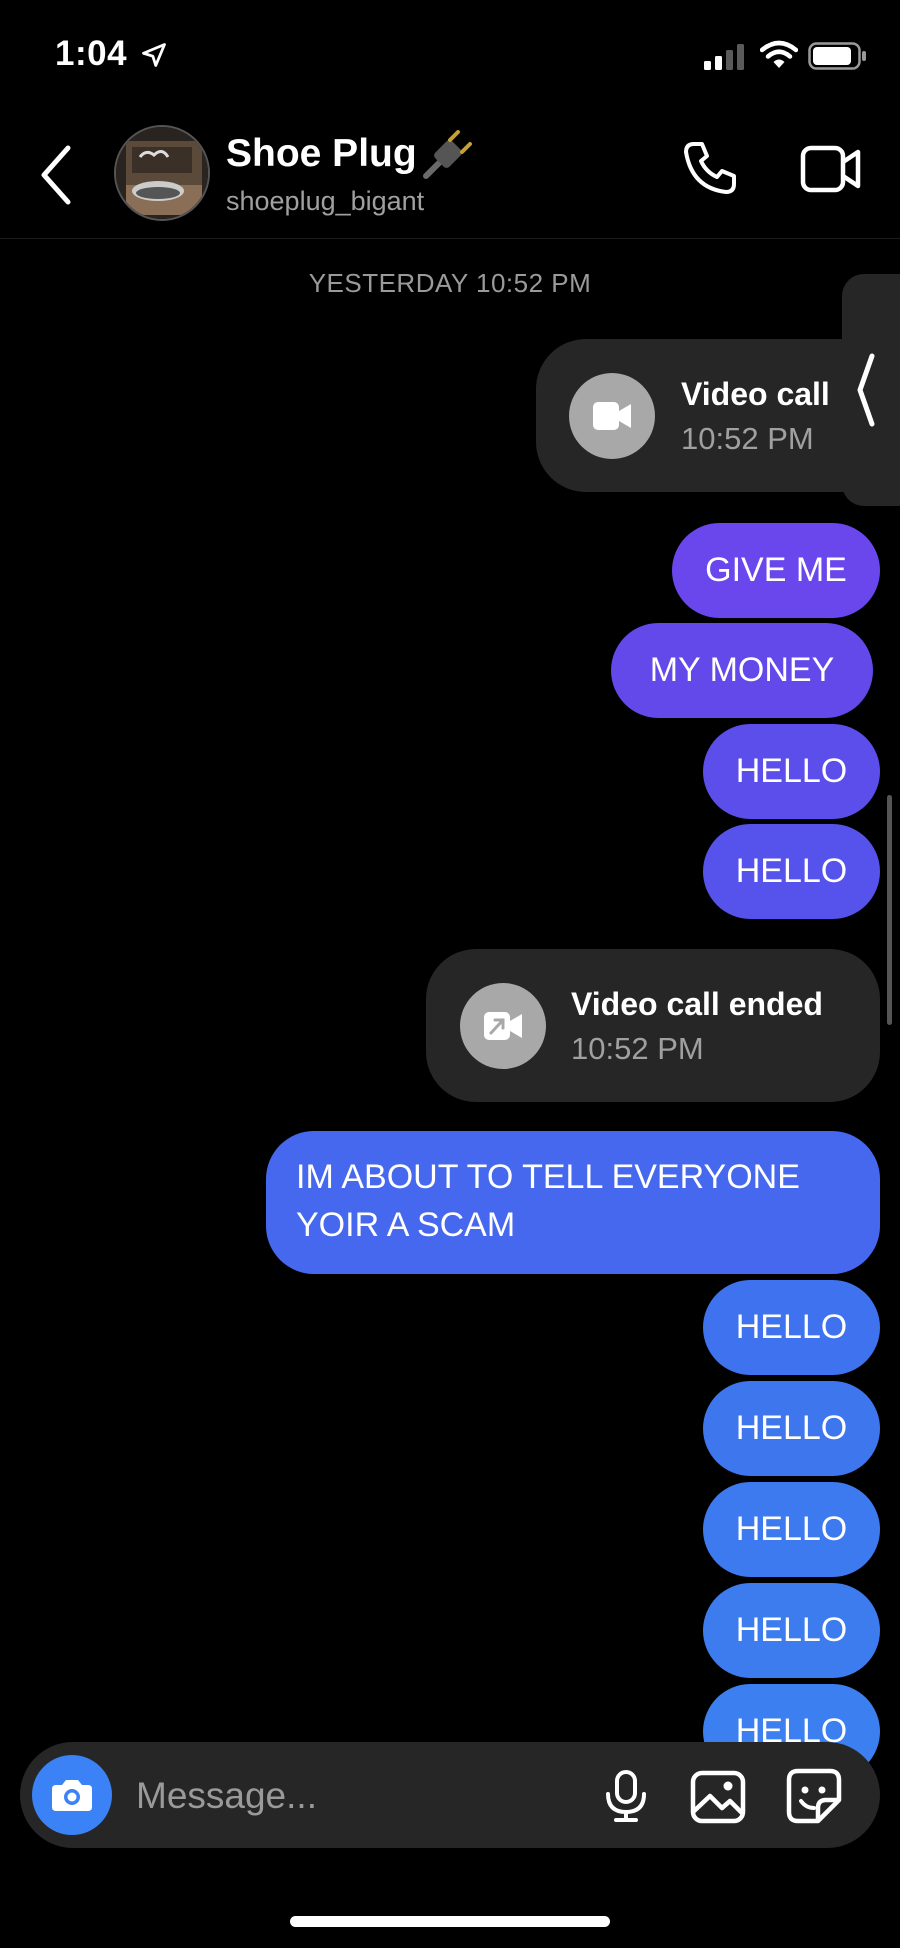  I want to click on message-line: IM ABOUT TO TELL EVERYONE, so click(548, 1177).